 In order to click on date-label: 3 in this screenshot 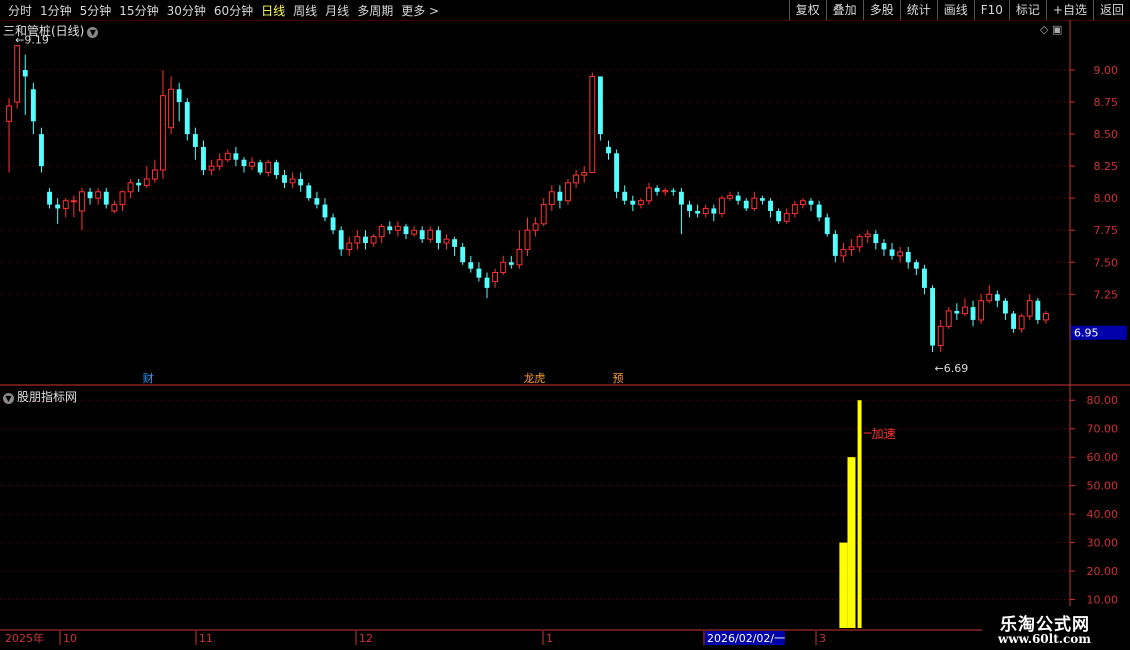, I will do `click(822, 638)`.